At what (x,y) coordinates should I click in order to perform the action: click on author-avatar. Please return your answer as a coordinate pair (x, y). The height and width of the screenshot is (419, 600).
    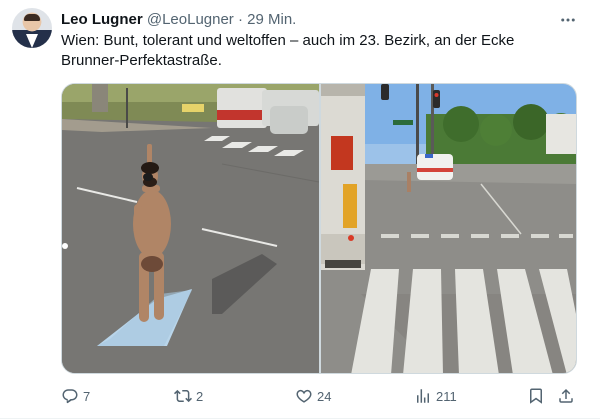
    Looking at the image, I should click on (32, 28).